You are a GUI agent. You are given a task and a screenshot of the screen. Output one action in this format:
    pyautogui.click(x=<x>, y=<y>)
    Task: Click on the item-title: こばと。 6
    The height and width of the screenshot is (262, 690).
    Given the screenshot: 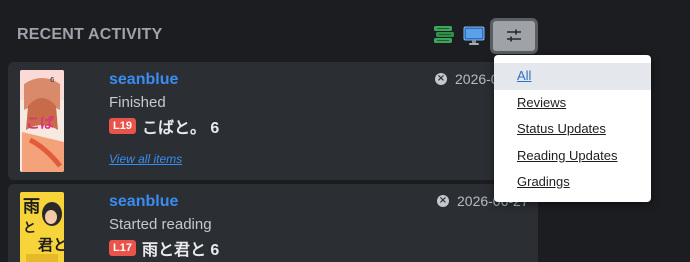 What is the action you would take?
    pyautogui.click(x=180, y=126)
    